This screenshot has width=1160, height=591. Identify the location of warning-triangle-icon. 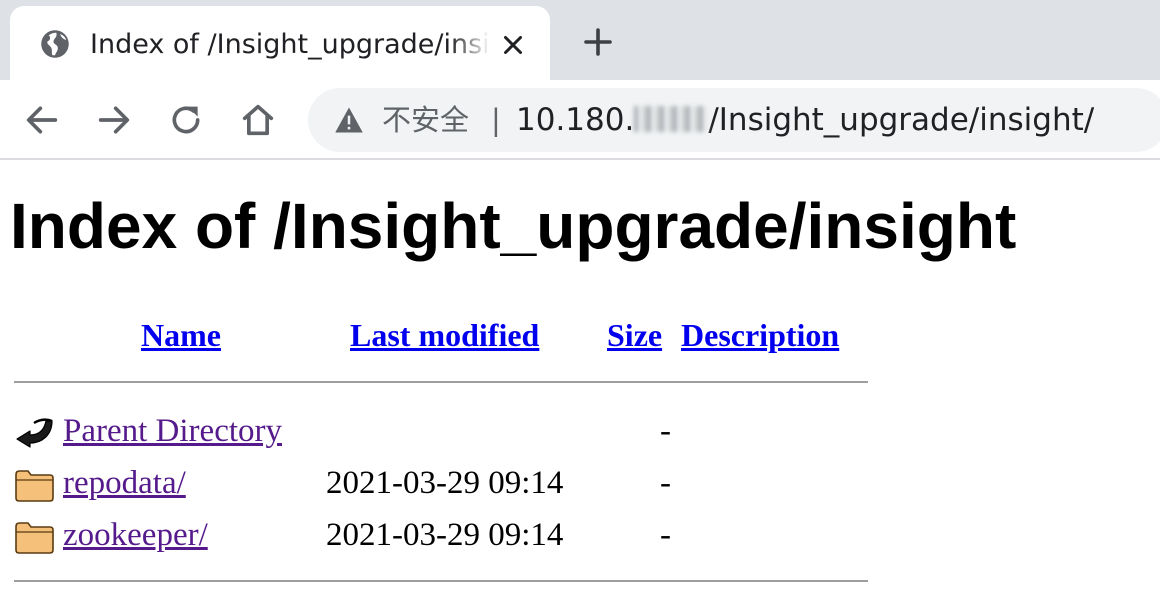
(349, 120).